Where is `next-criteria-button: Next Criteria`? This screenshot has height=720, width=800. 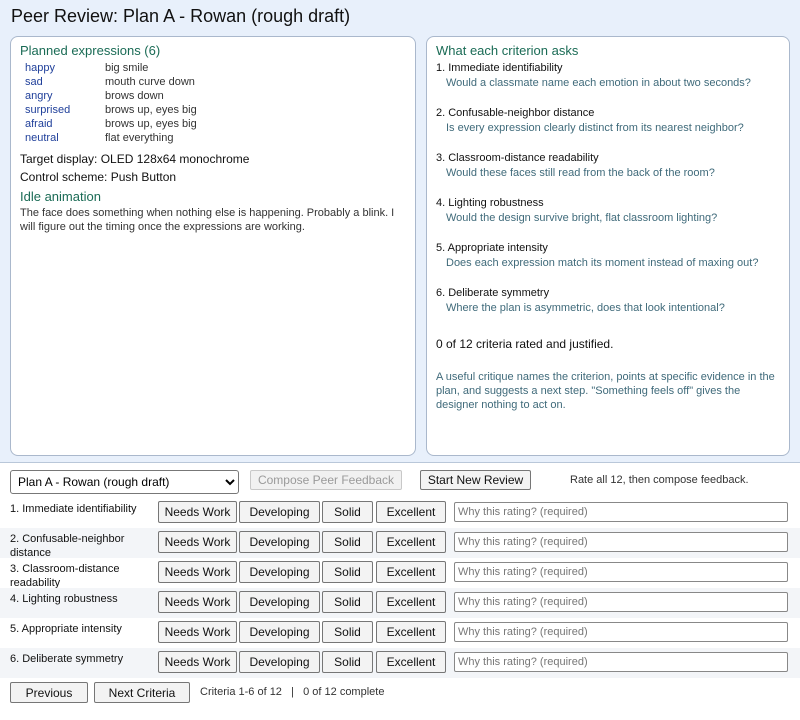 next-criteria-button: Next Criteria is located at coordinates (142, 692).